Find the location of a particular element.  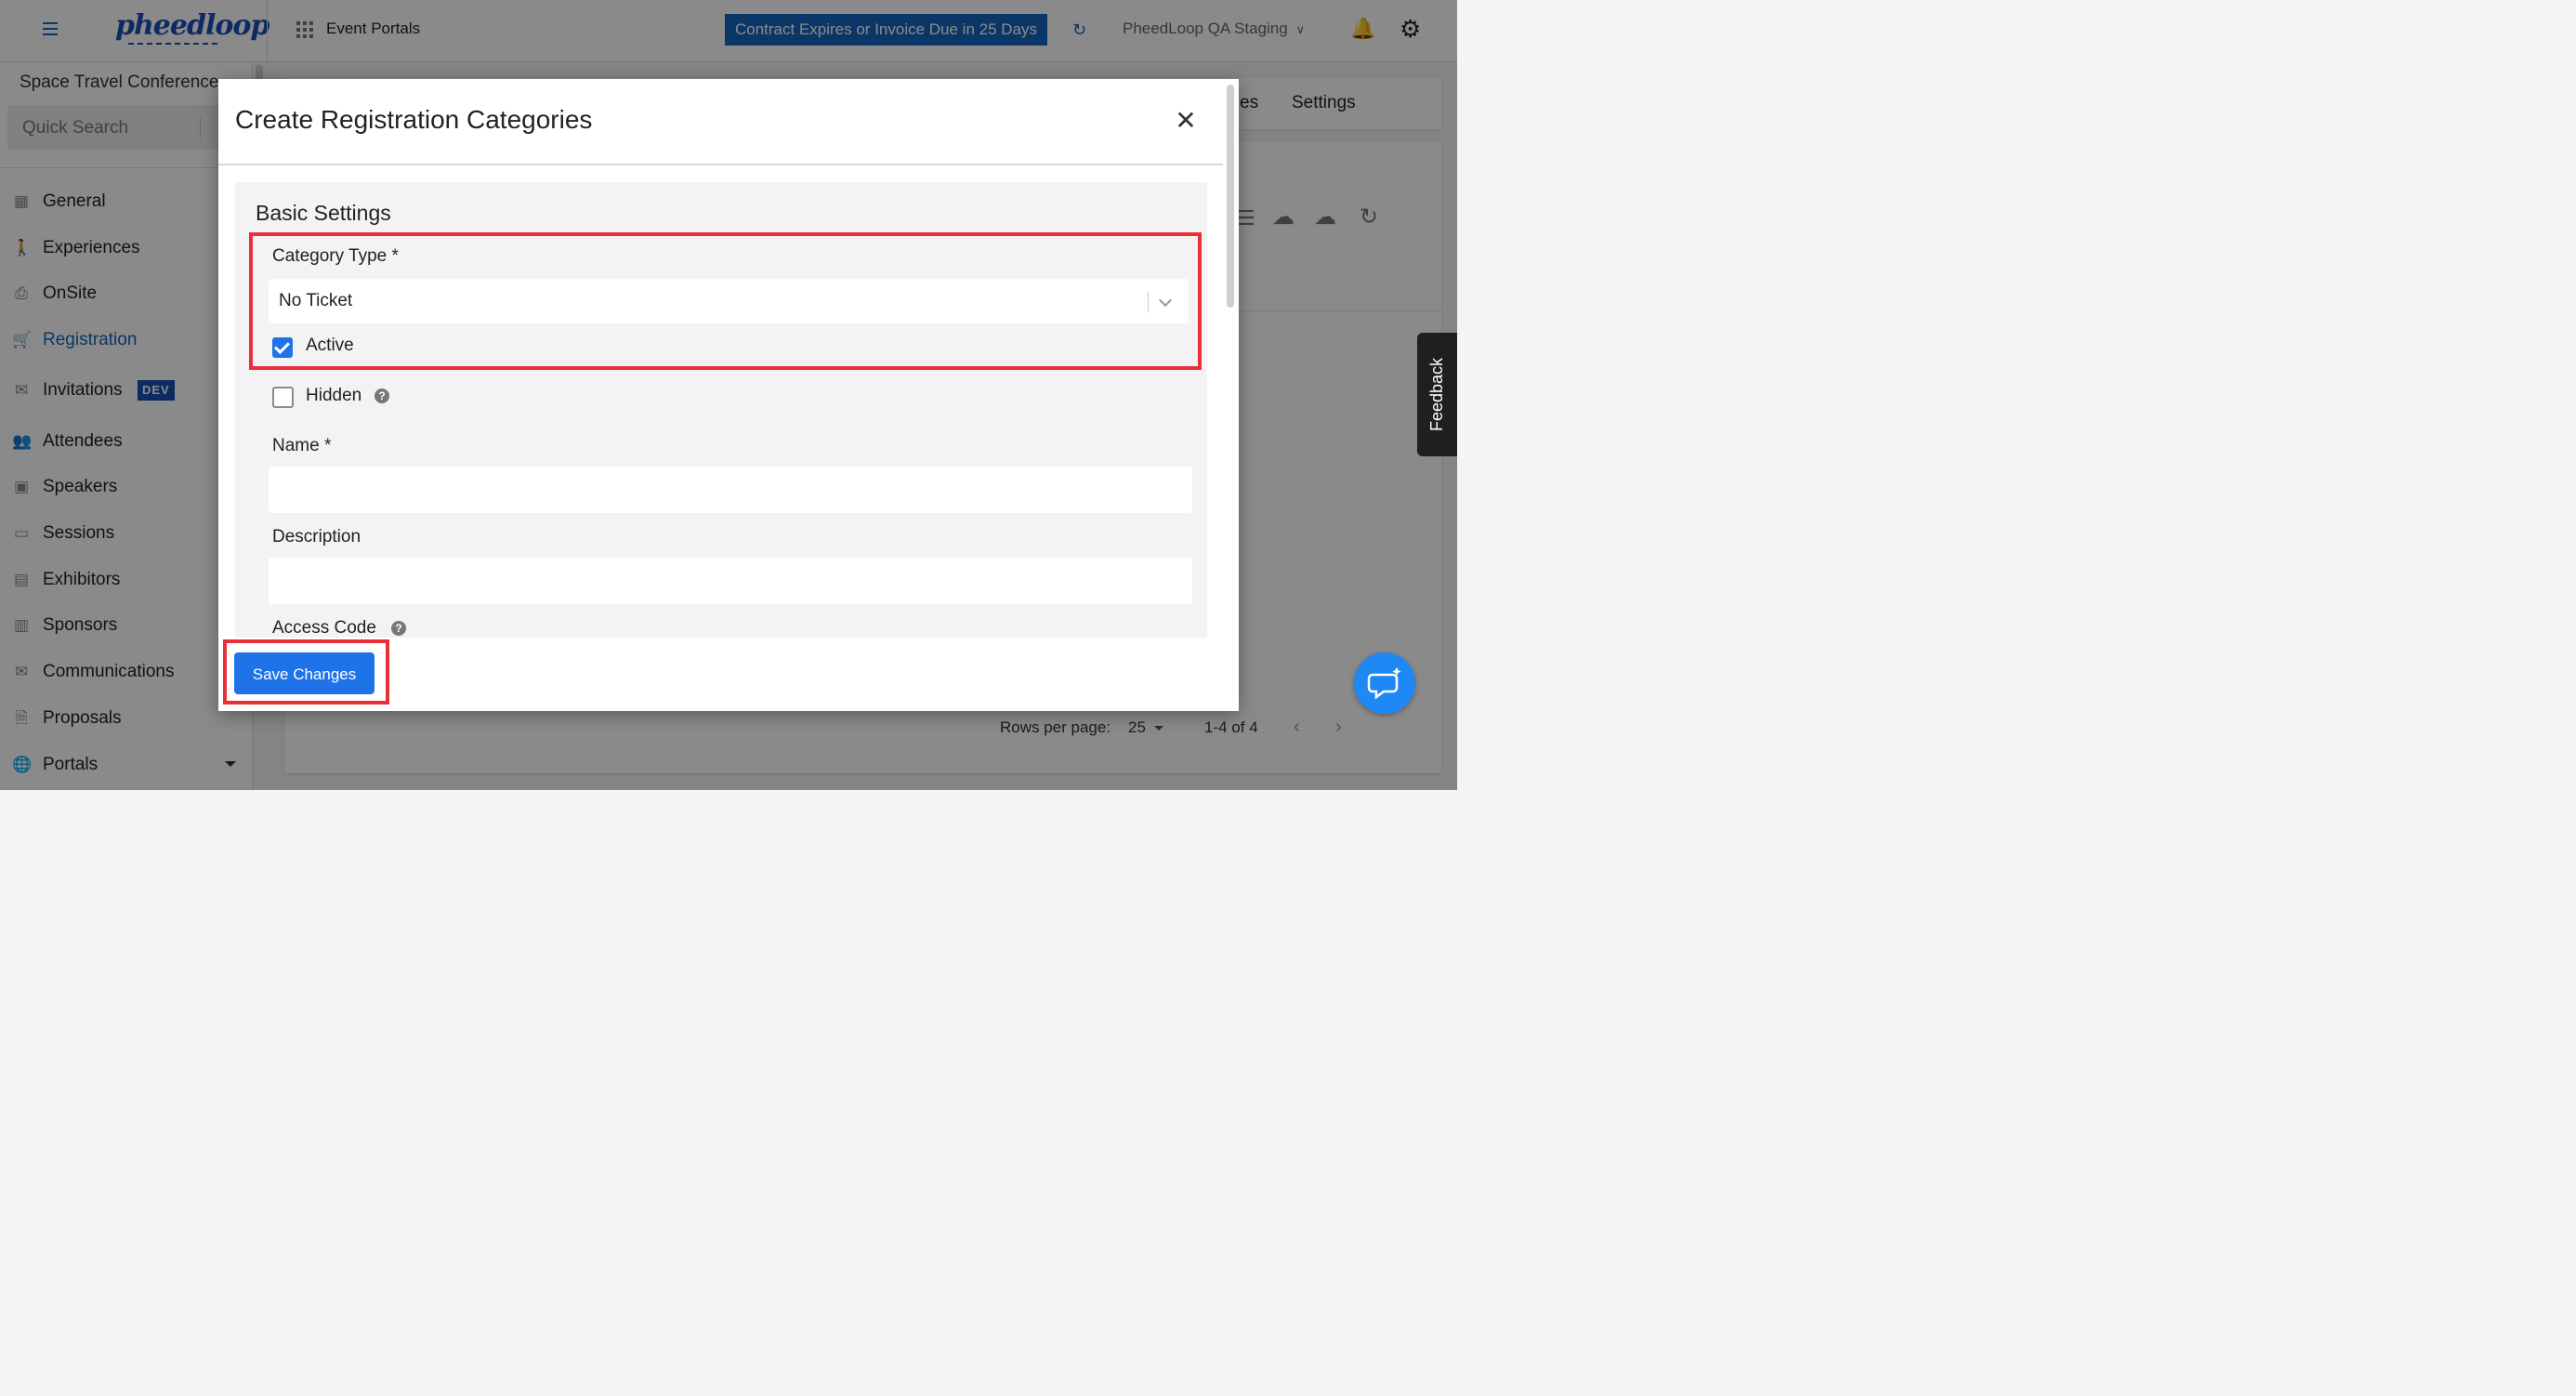

feedback-tab: Feedback is located at coordinates (1437, 394).